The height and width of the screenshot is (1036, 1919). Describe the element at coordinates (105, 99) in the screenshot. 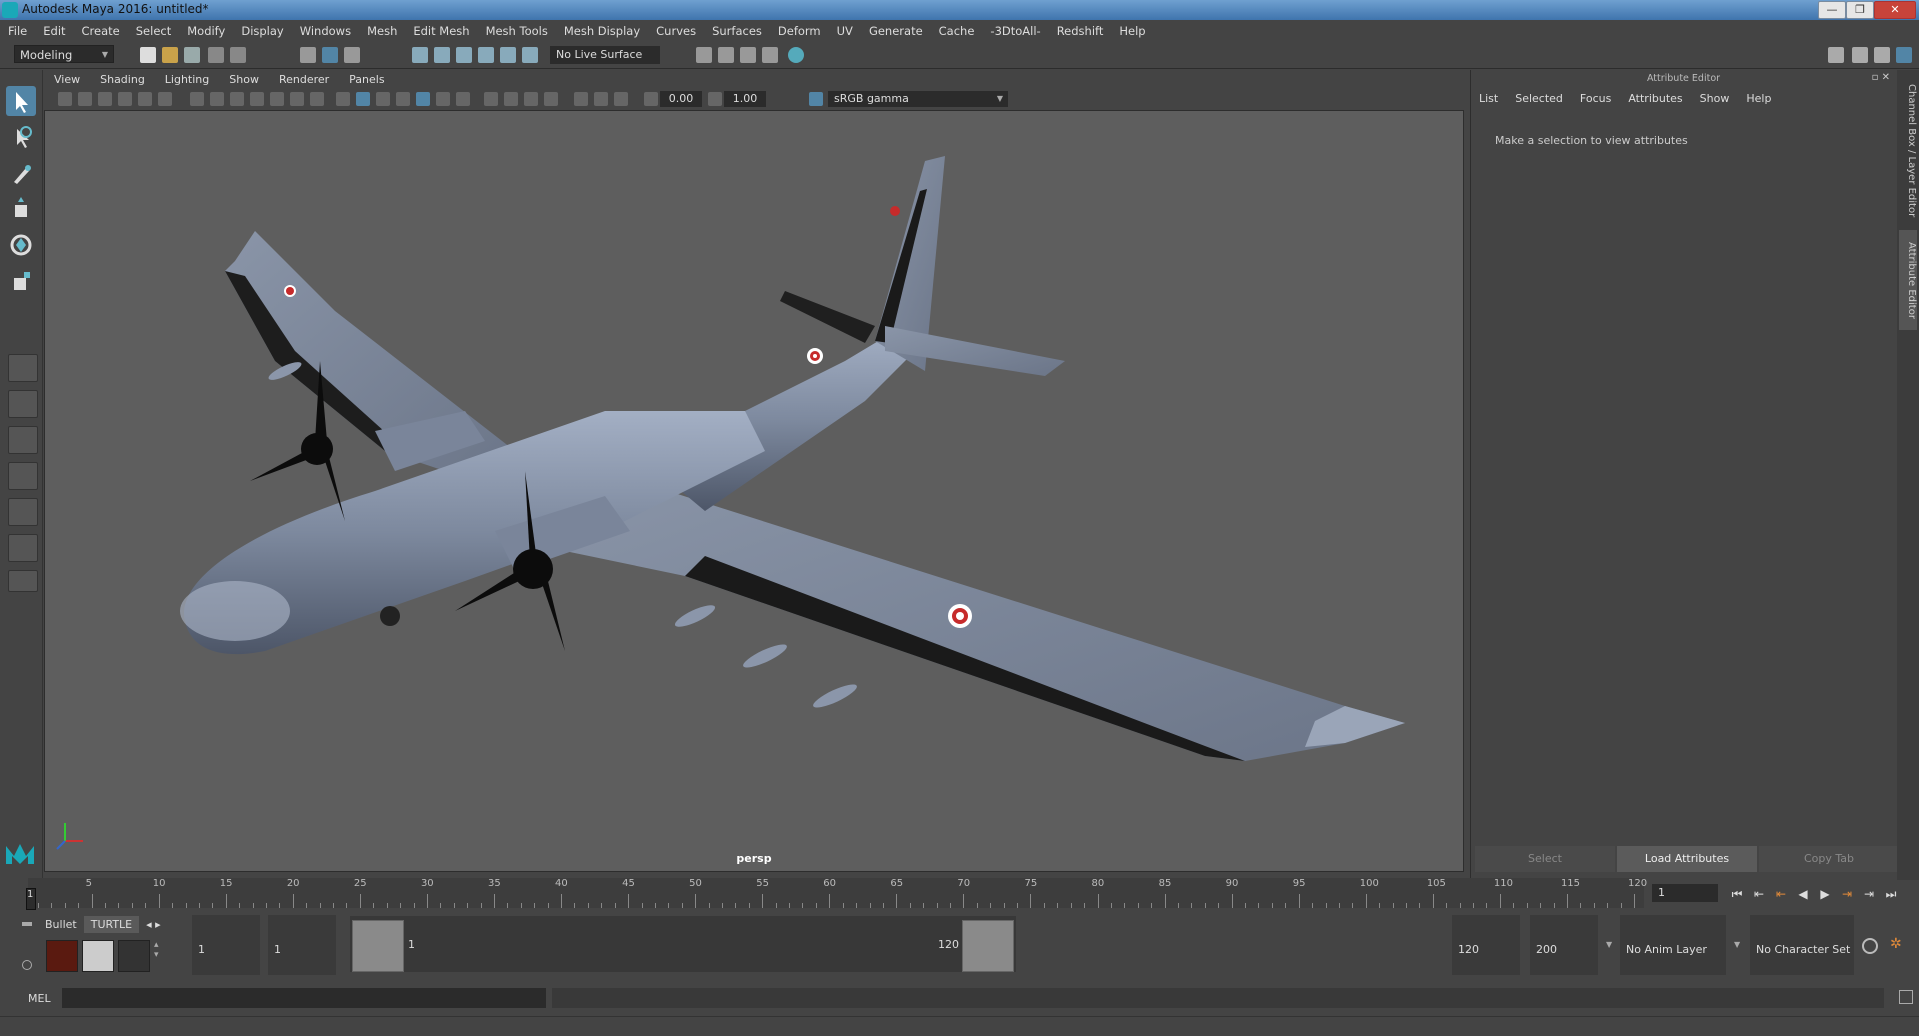

I see `bookmark-icon` at that location.